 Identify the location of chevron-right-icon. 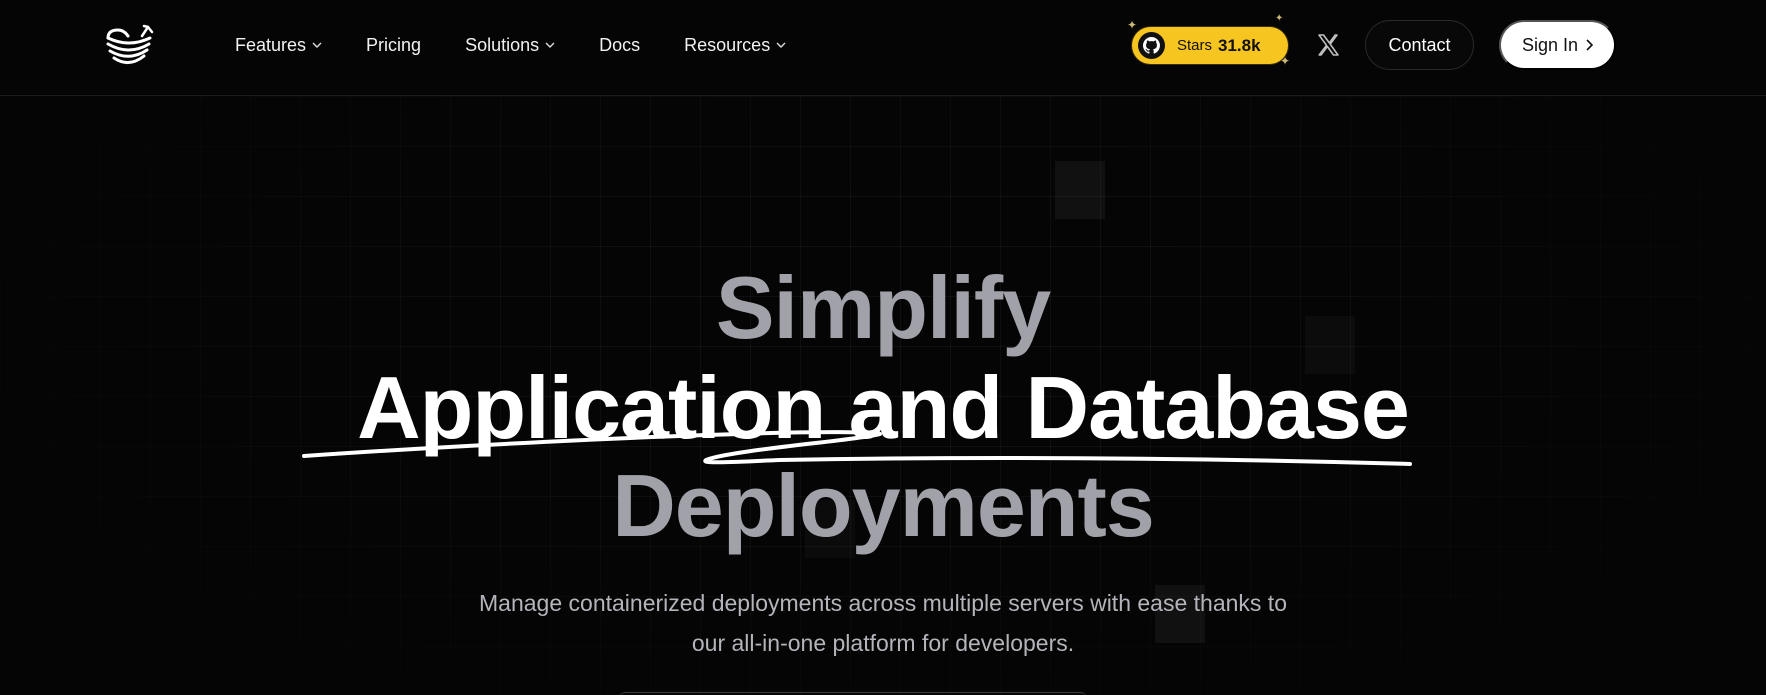
(1590, 45).